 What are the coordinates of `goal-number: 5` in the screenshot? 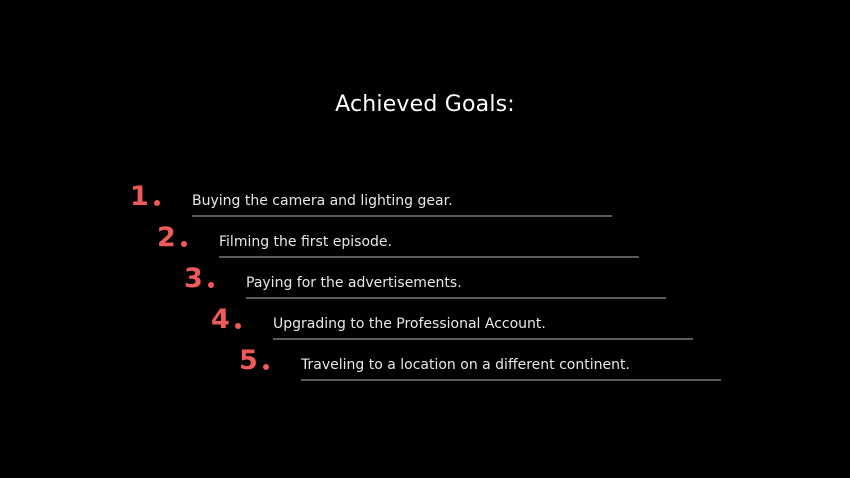 It's located at (248, 360).